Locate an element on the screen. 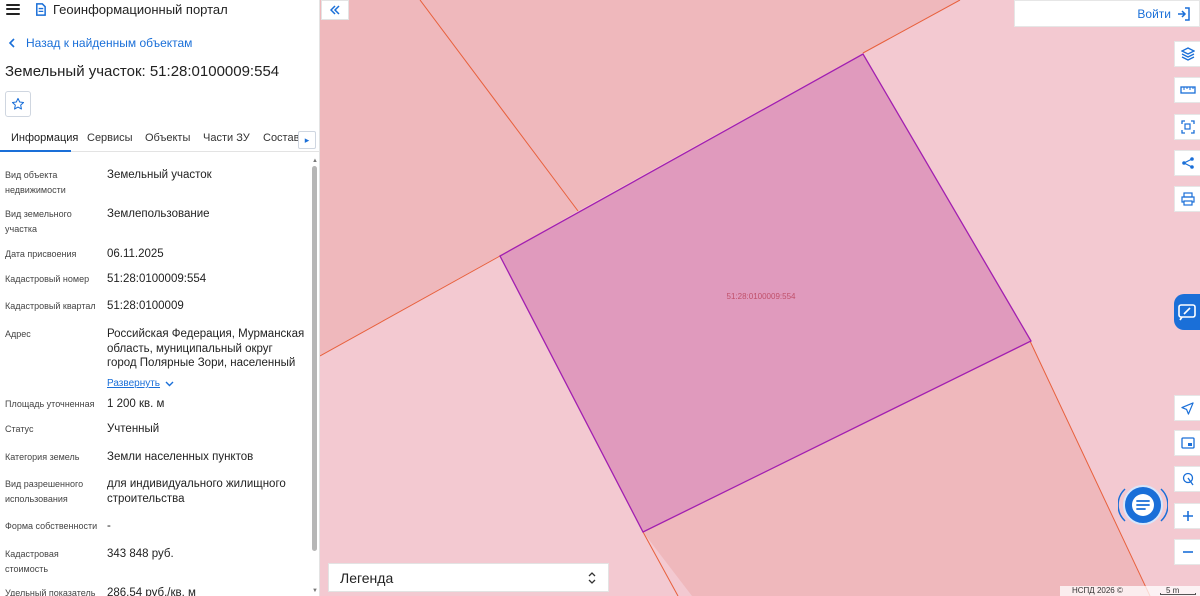 The image size is (1200, 596). select-area-button is located at coordinates (1187, 127).